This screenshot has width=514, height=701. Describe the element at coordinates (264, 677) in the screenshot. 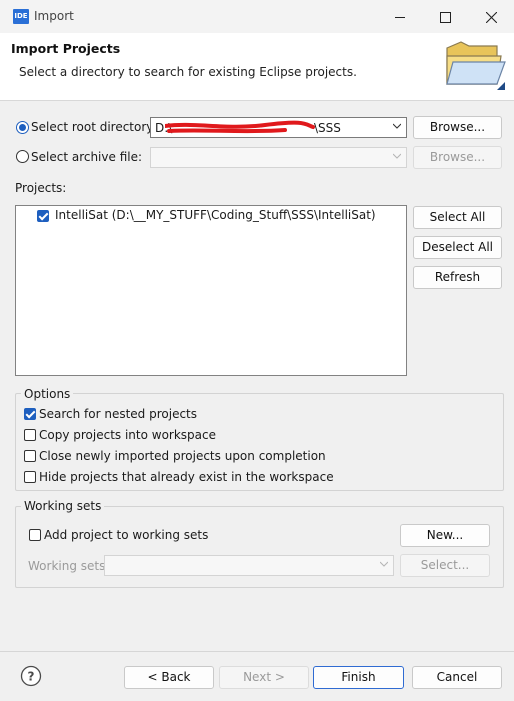

I see `next-button: Next >` at that location.